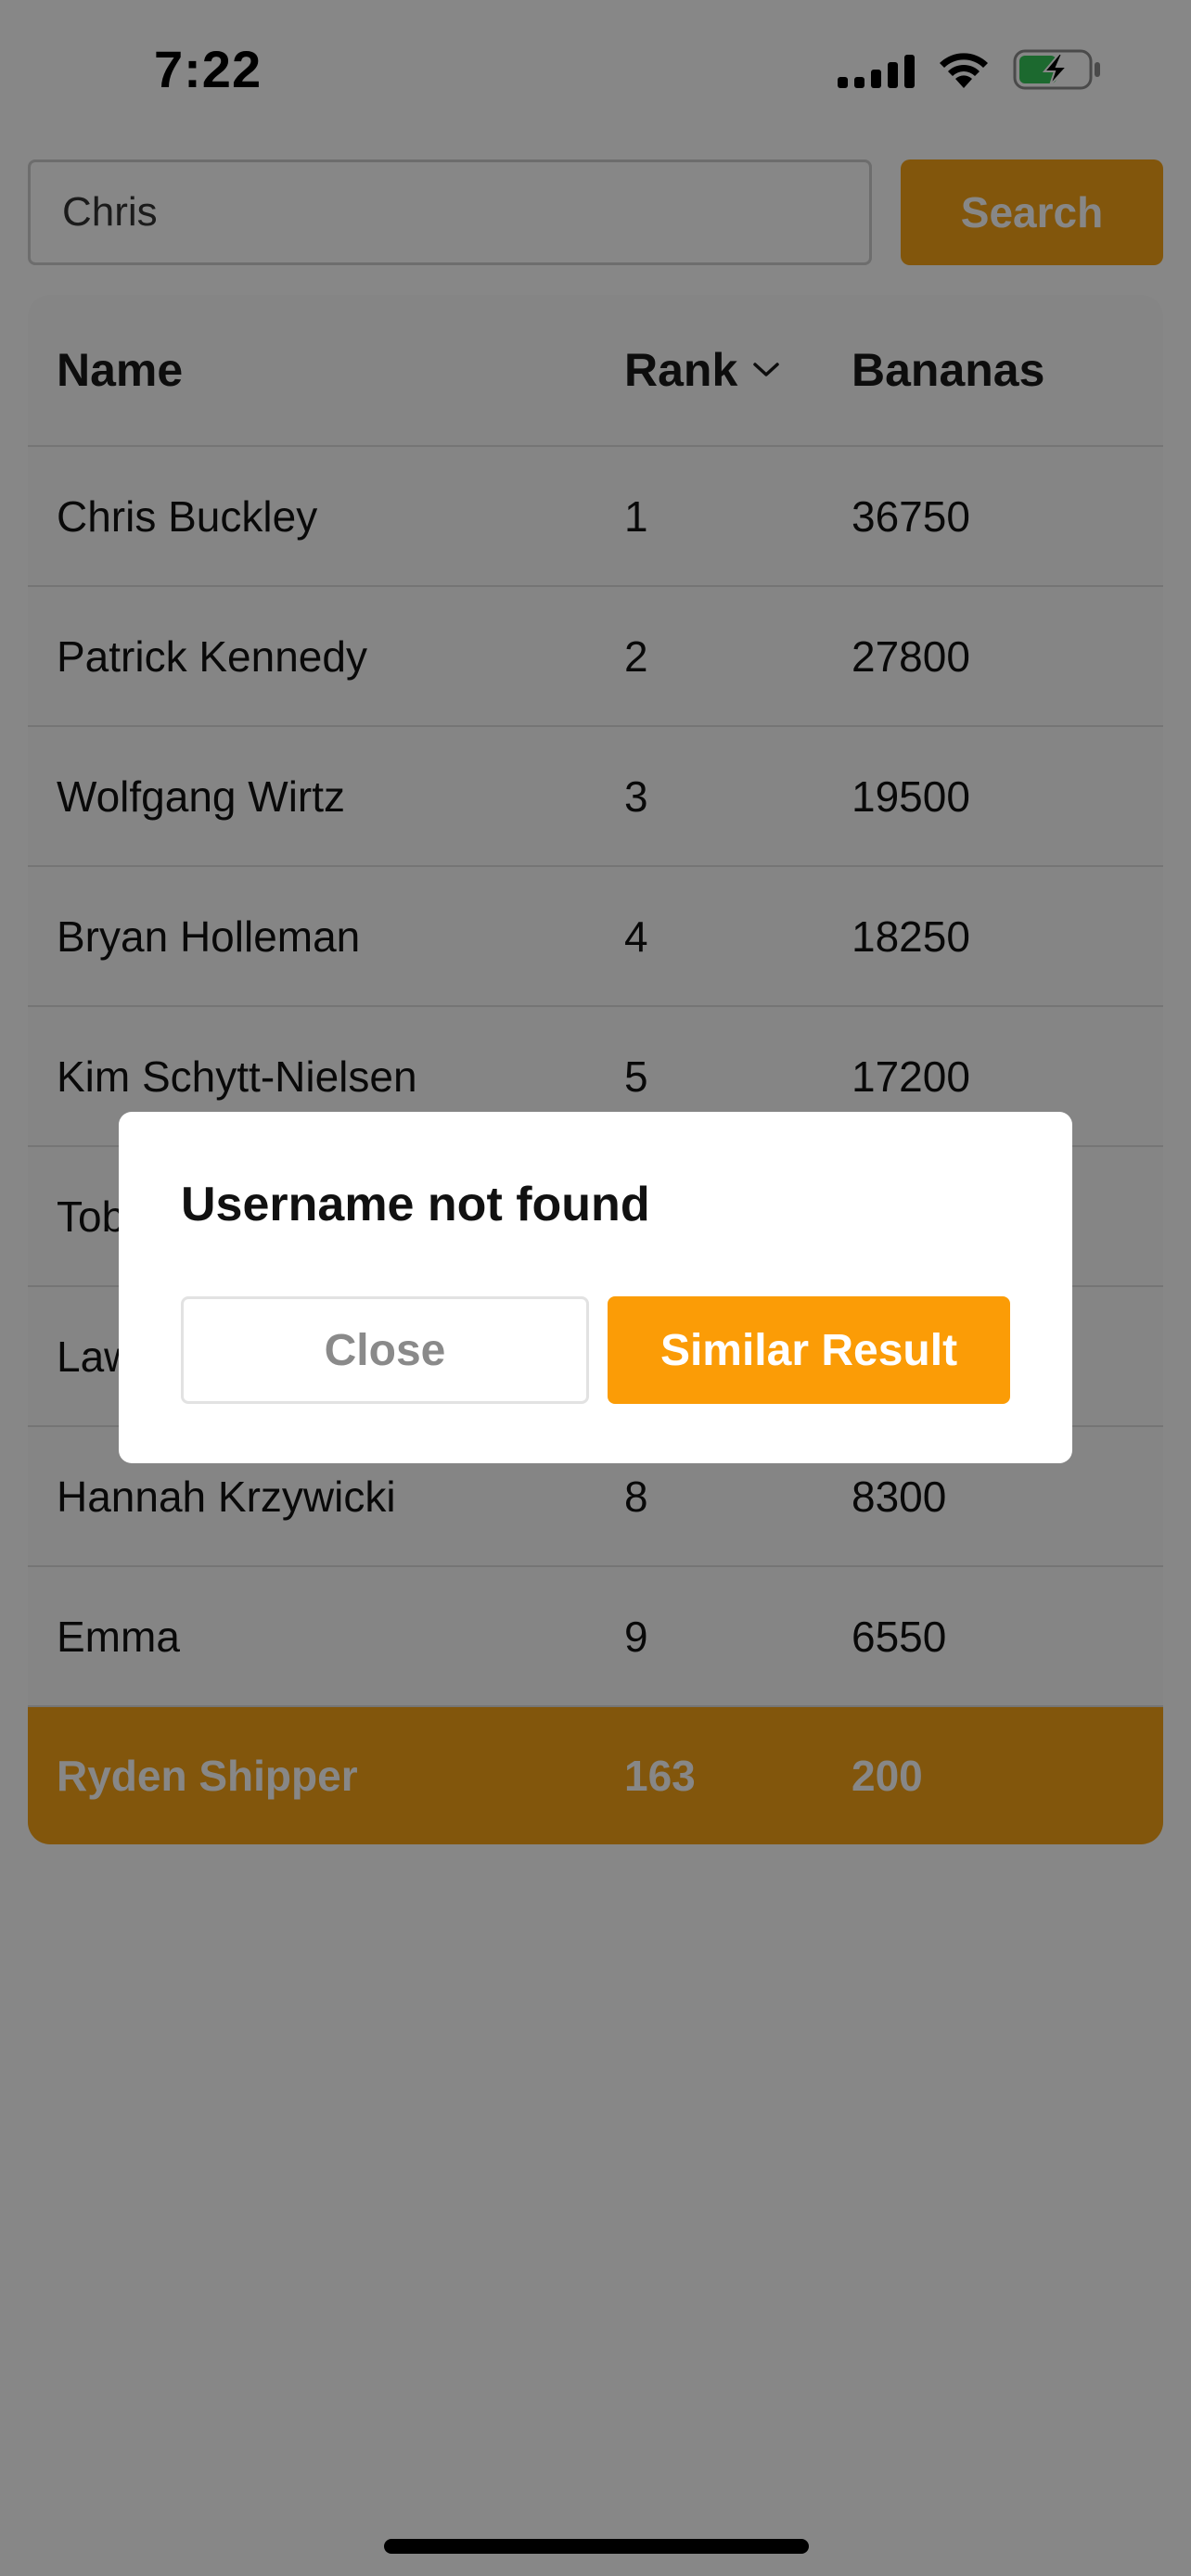 This screenshot has width=1191, height=2576. Describe the element at coordinates (385, 1350) in the screenshot. I see `close-button: Close` at that location.